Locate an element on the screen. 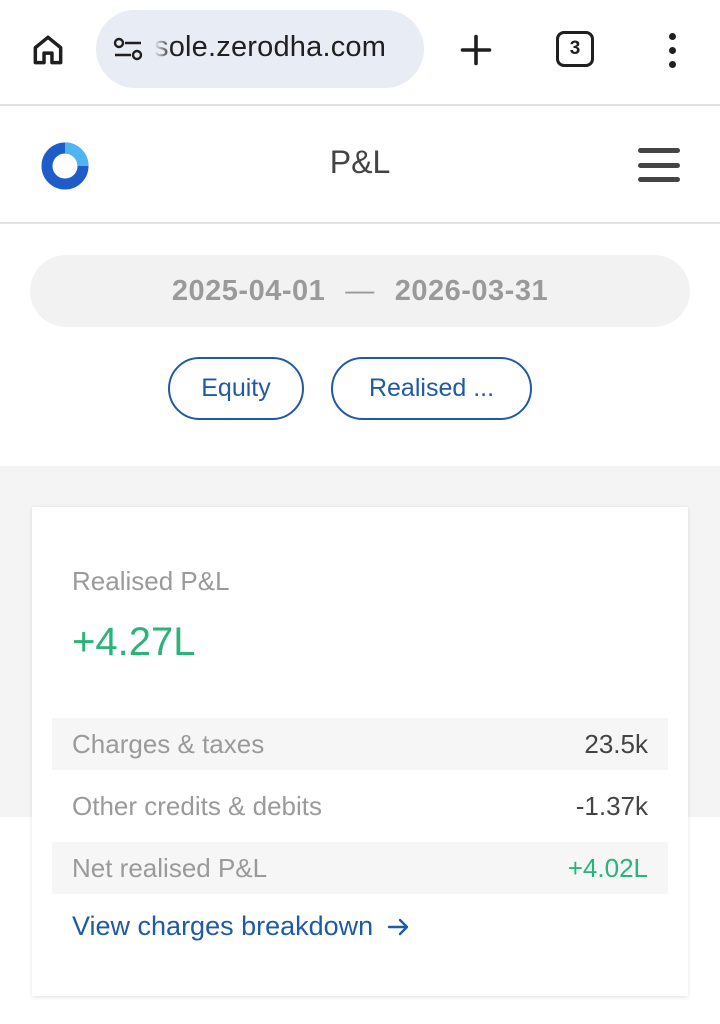 This screenshot has height=1024, width=720. url-text: sole.zerodha.com is located at coordinates (270, 47).